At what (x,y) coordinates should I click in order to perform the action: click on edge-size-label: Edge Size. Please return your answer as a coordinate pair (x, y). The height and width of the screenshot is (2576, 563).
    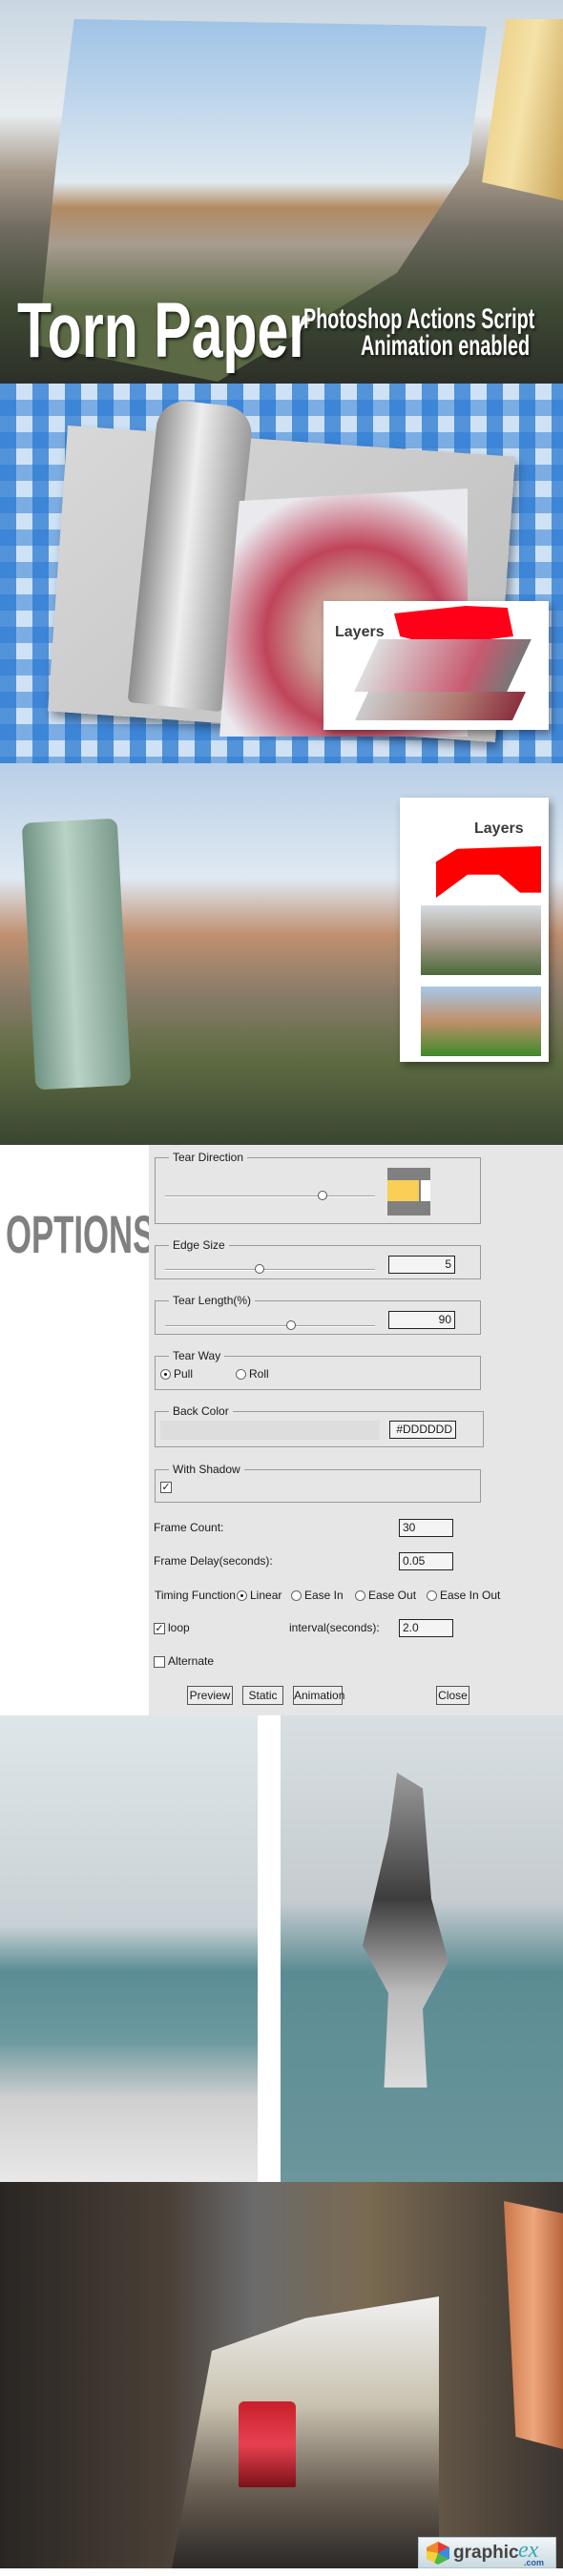
    Looking at the image, I should click on (199, 1245).